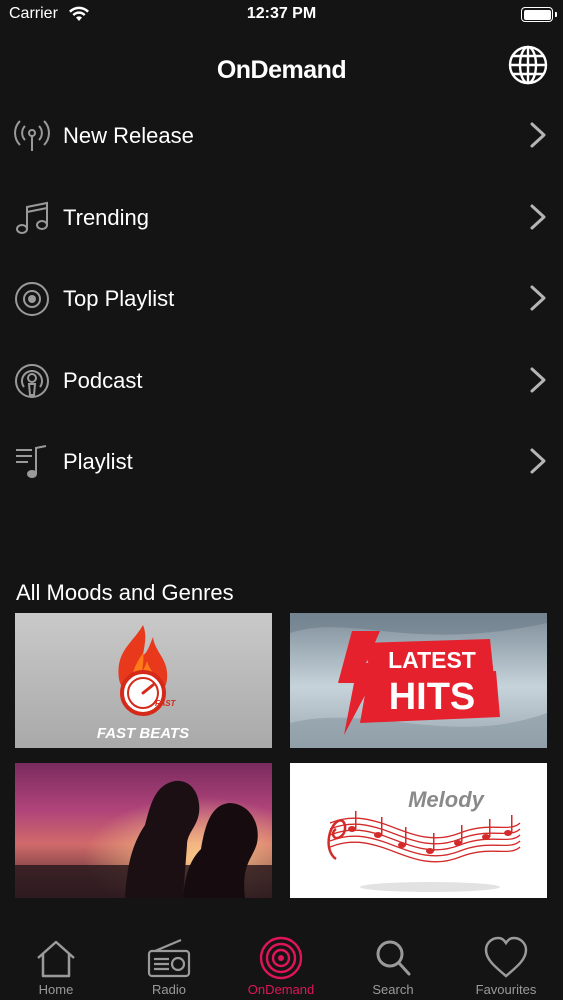 The height and width of the screenshot is (1000, 563). I want to click on tab-label: Favourites, so click(506, 989).